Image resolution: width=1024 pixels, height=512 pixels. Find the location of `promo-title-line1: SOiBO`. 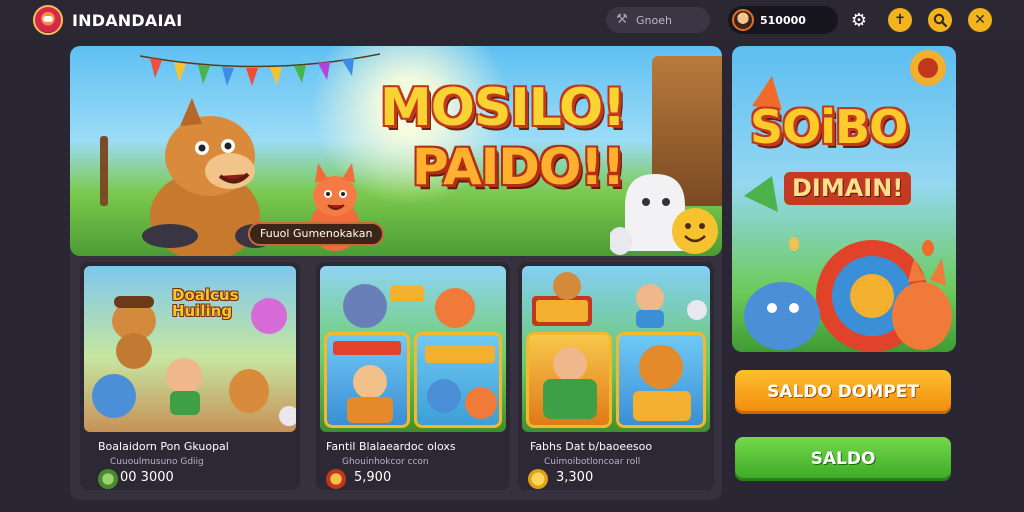

promo-title-line1: SOiBO is located at coordinates (829, 127).